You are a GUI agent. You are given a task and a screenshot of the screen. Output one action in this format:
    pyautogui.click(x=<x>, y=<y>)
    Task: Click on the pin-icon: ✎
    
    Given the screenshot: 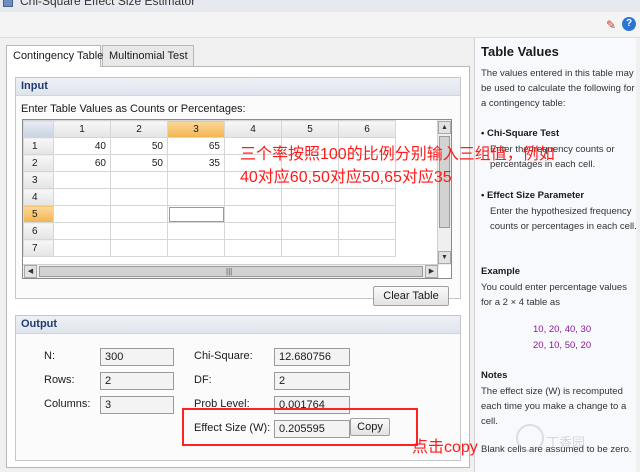 What is the action you would take?
    pyautogui.click(x=611, y=25)
    